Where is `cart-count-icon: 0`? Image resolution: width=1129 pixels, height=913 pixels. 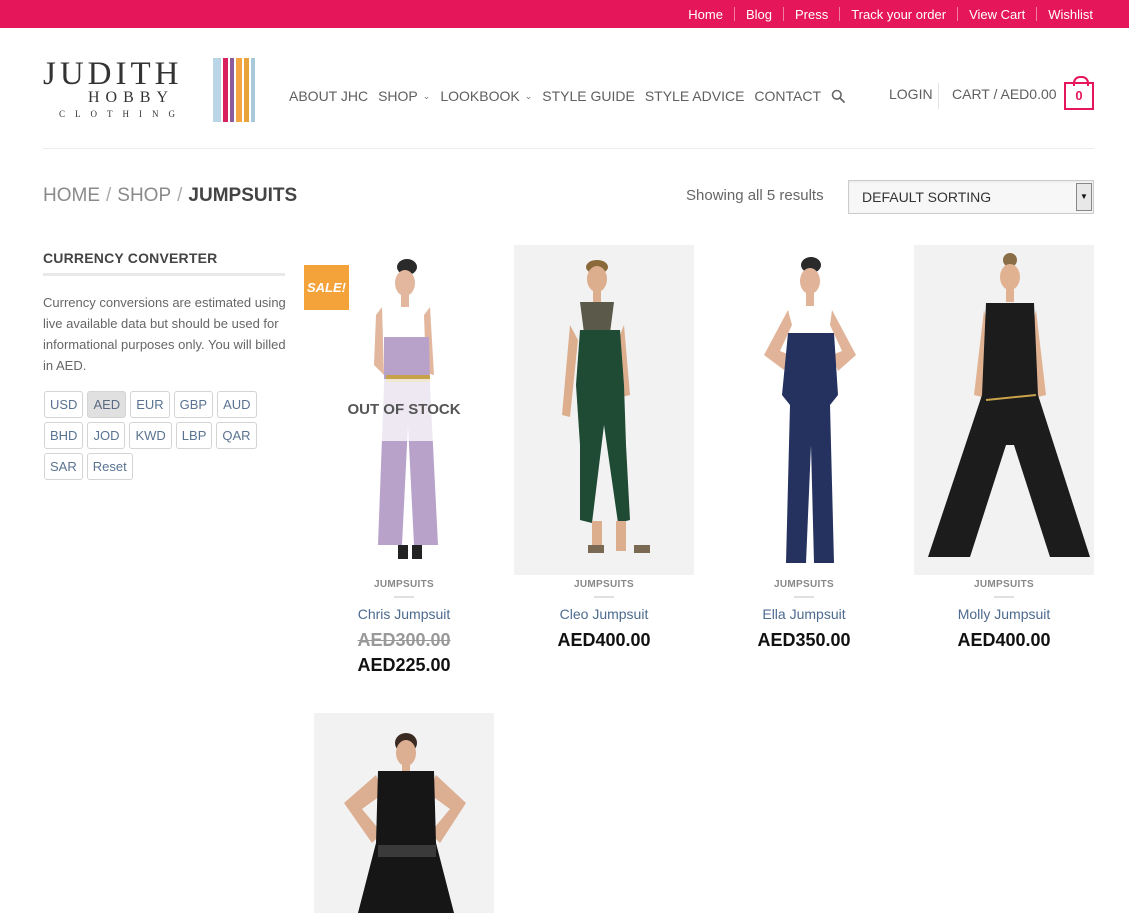
cart-count-icon: 0 is located at coordinates (1079, 93).